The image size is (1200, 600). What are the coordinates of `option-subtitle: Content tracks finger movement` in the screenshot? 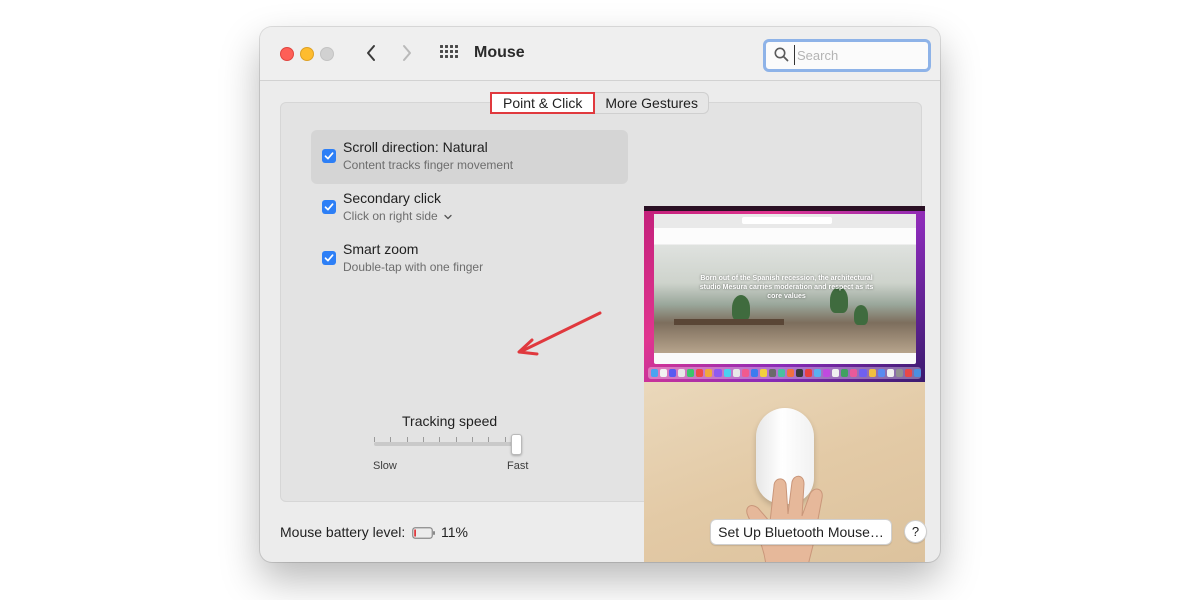 It's located at (428, 165).